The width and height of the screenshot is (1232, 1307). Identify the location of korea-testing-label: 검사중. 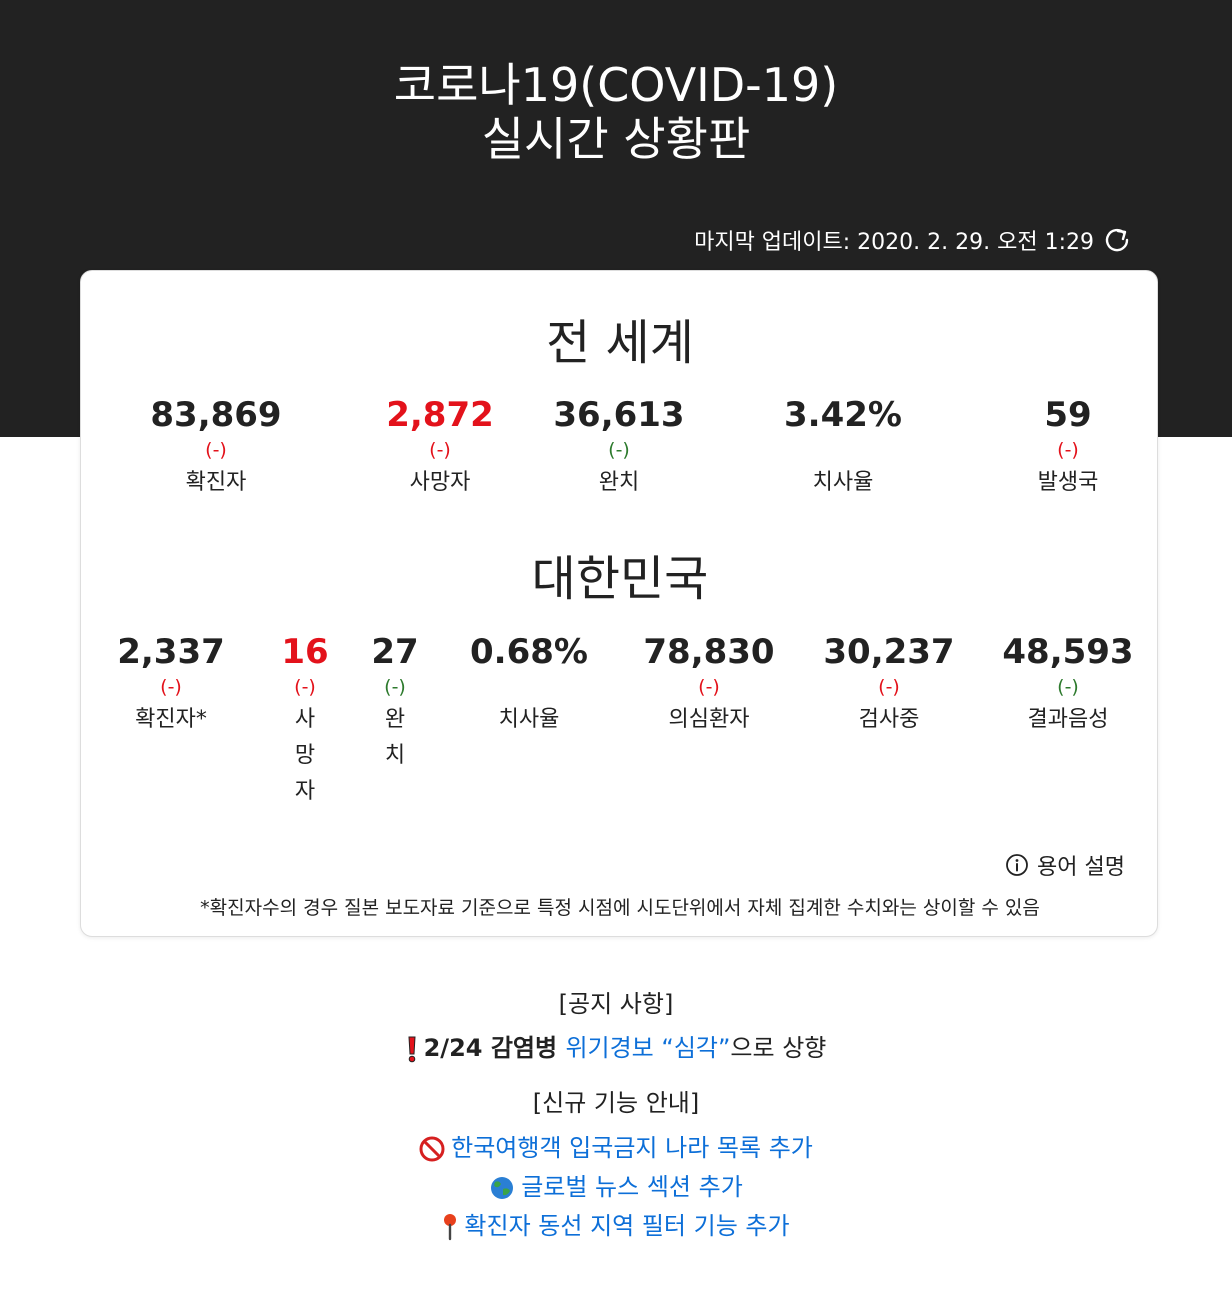
(889, 719).